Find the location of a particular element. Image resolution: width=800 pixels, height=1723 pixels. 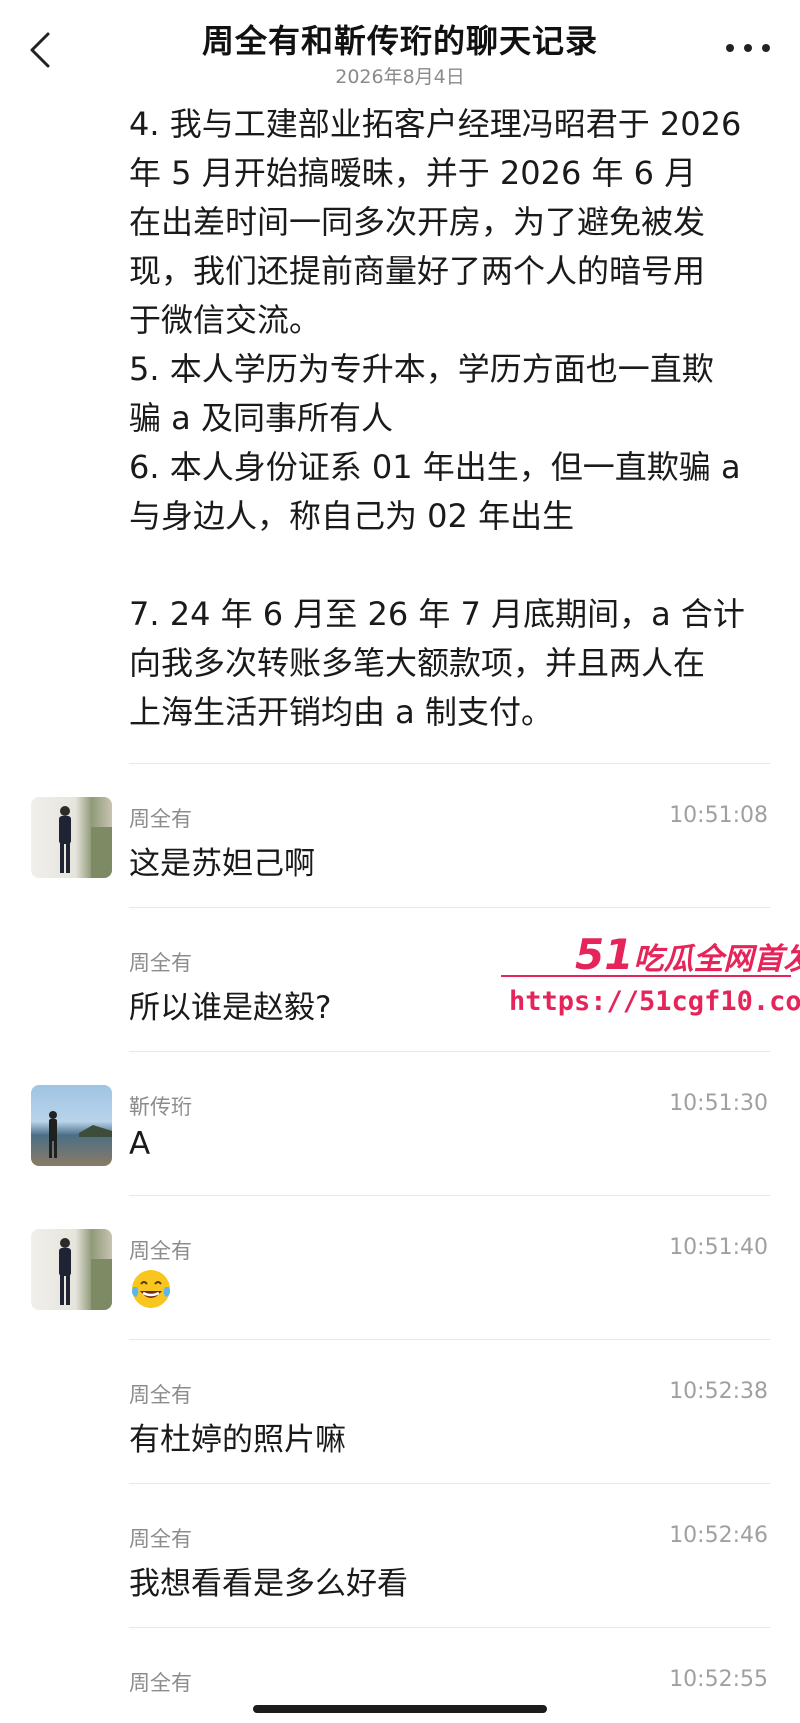

record-line: 骗 a 及同事所有人 is located at coordinates (261, 418).